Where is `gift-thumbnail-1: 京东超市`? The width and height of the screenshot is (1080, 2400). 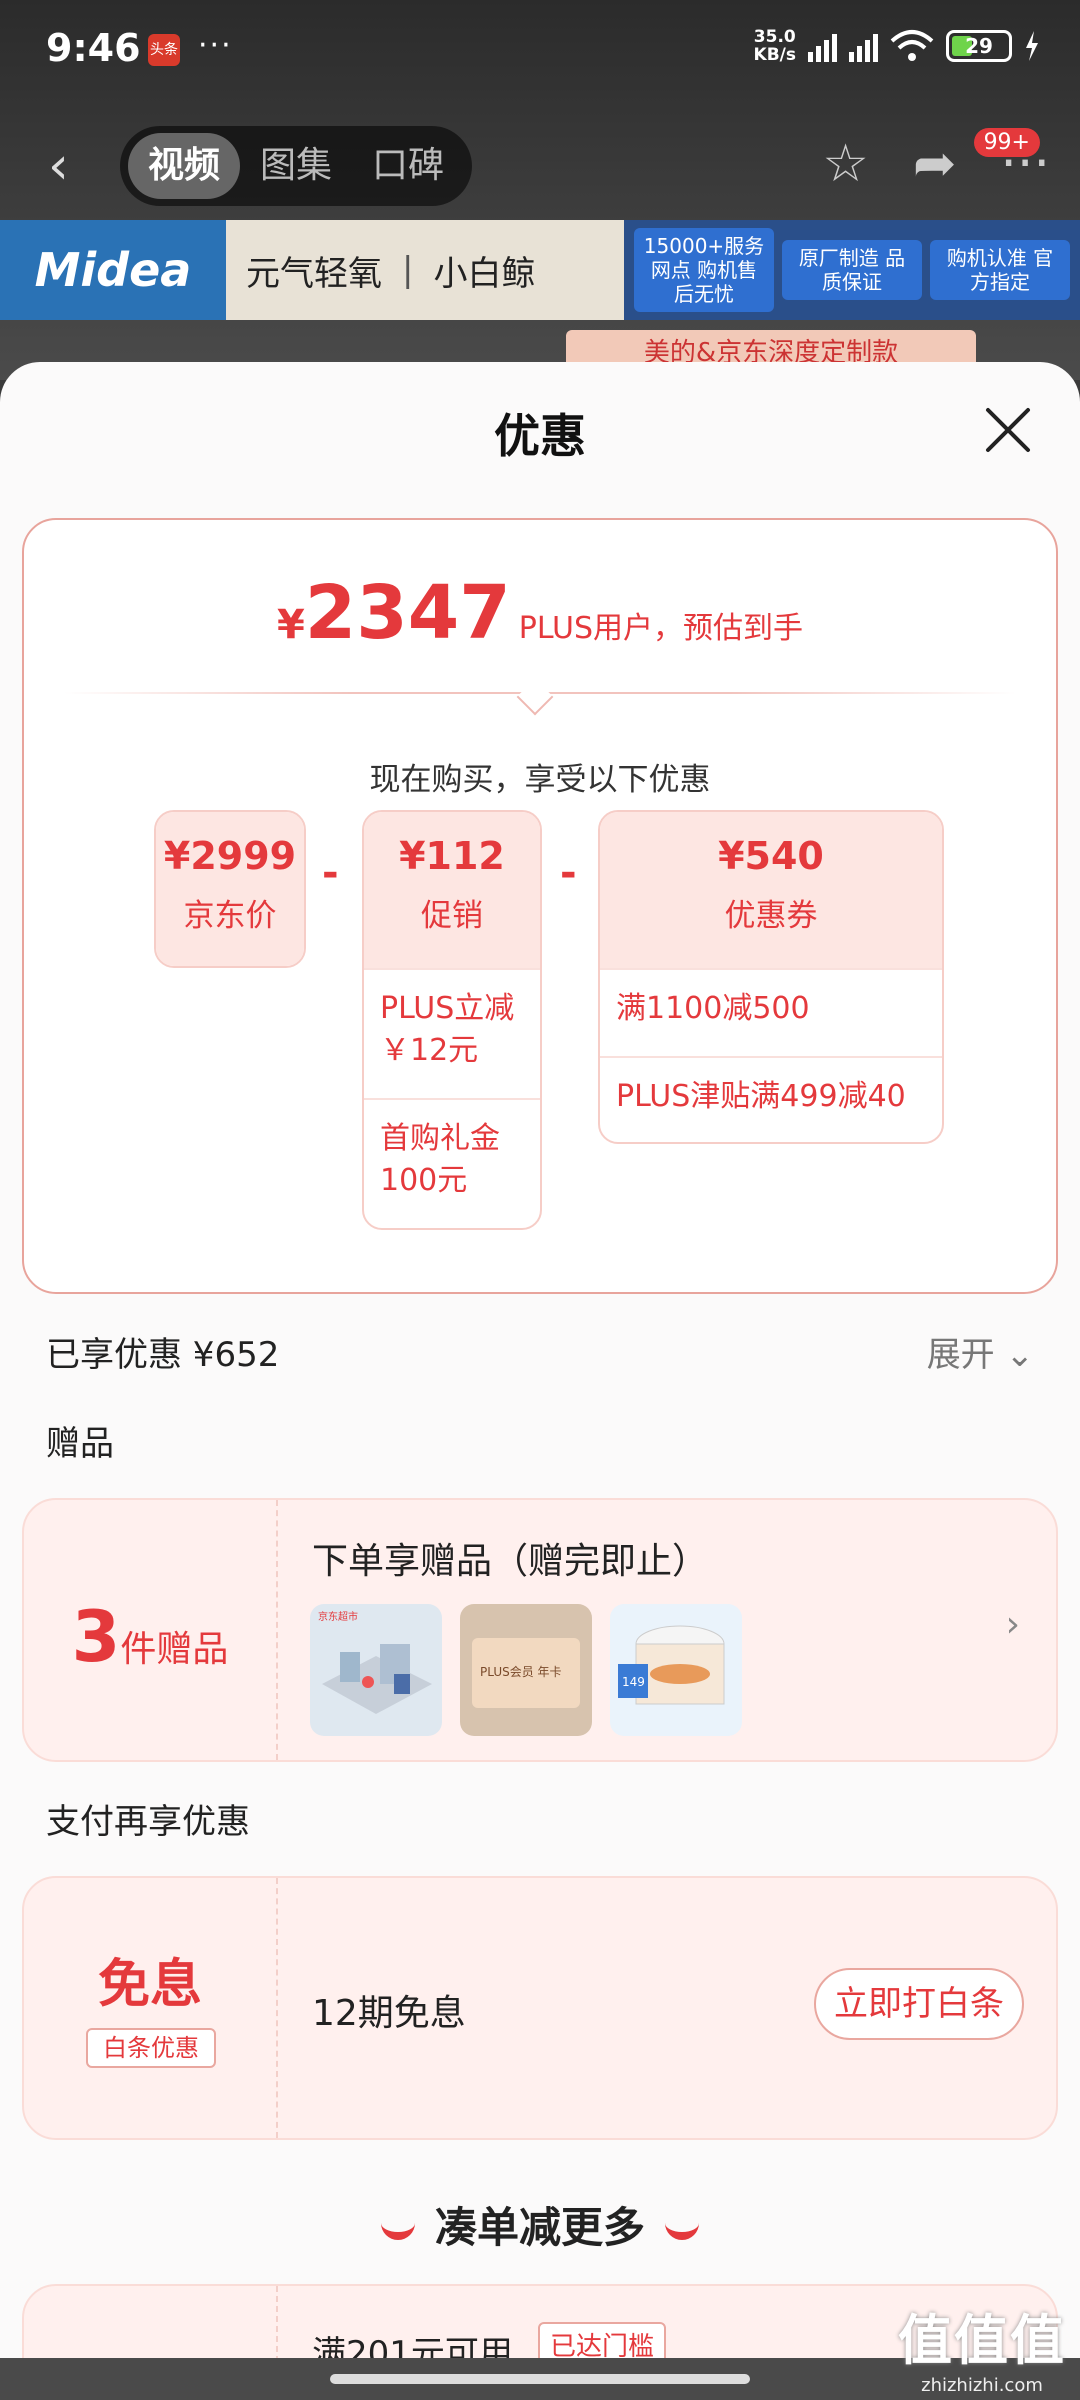 gift-thumbnail-1: 京东超市 is located at coordinates (376, 1670).